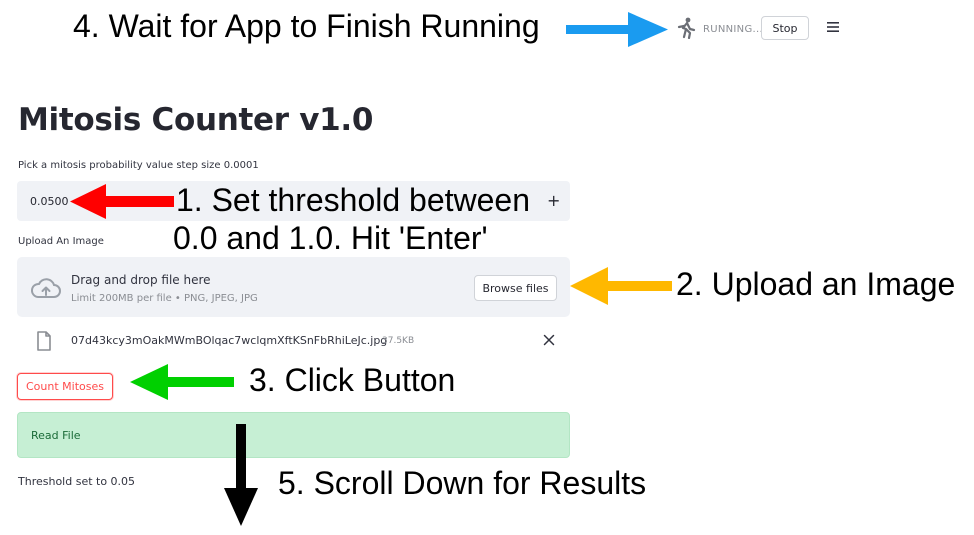 This screenshot has width=974, height=535. I want to click on arrow-step3, so click(182, 382).